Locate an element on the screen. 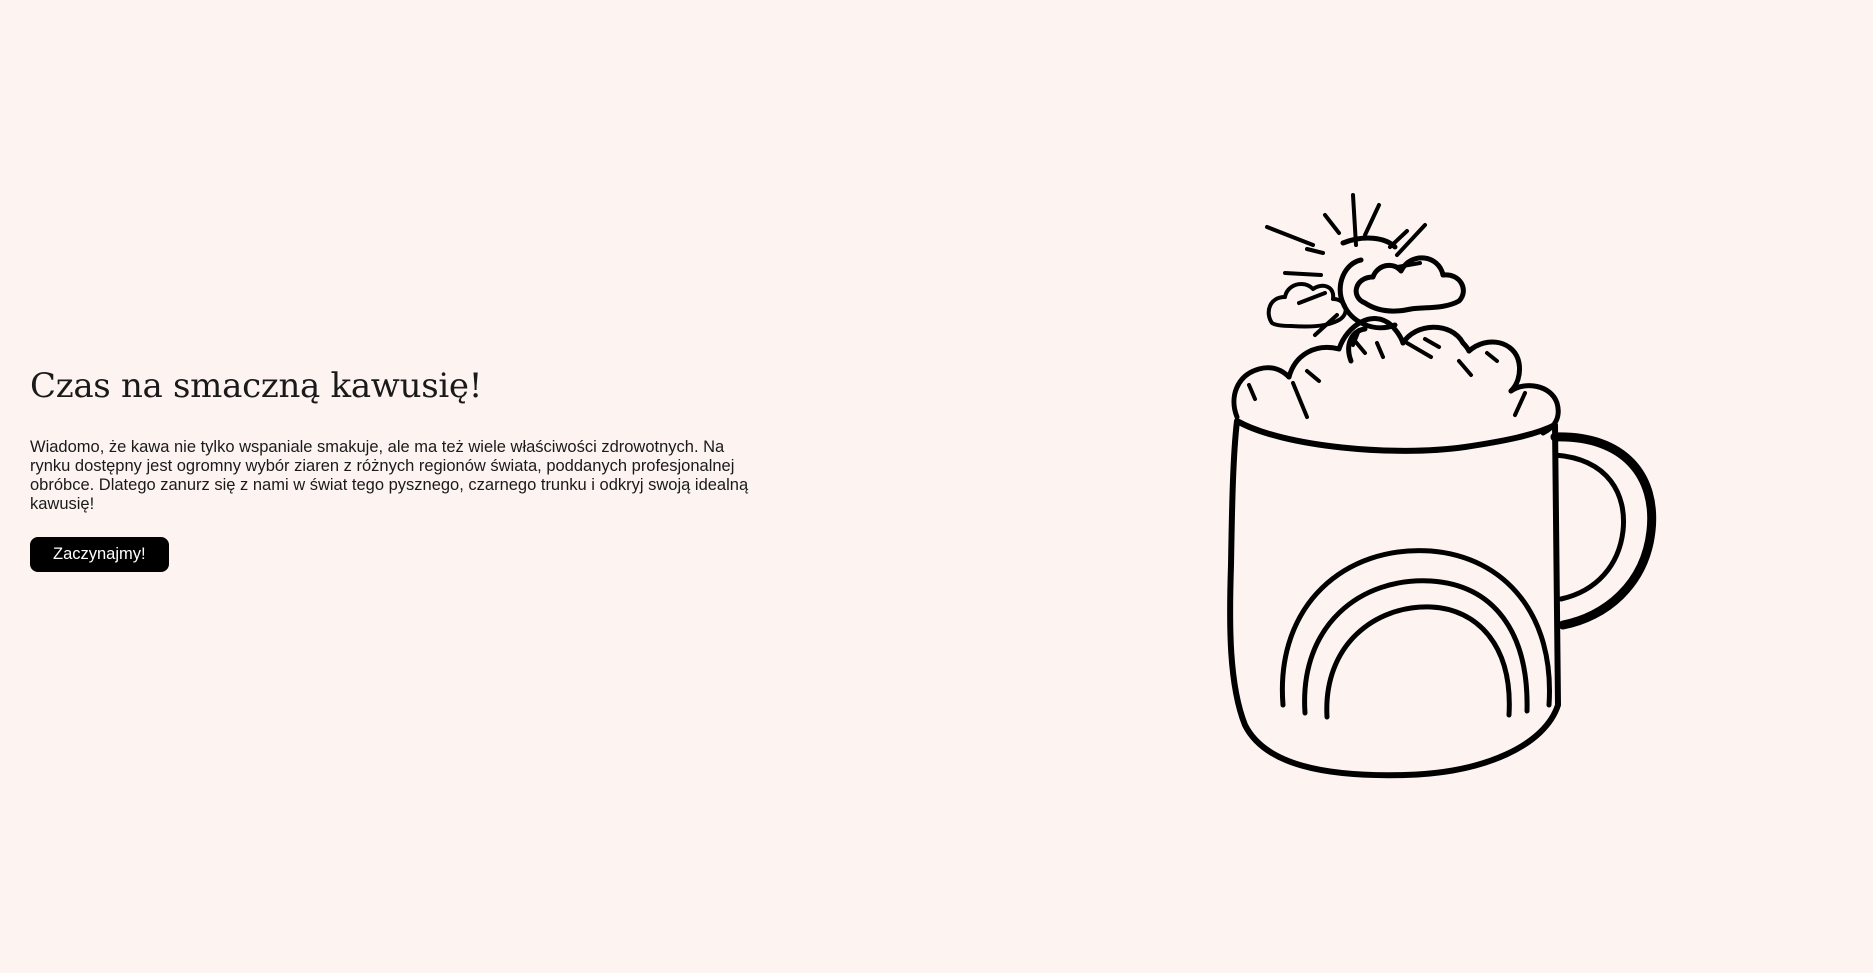 The image size is (1873, 973). start-button: Zaczynajmy! is located at coordinates (99, 554).